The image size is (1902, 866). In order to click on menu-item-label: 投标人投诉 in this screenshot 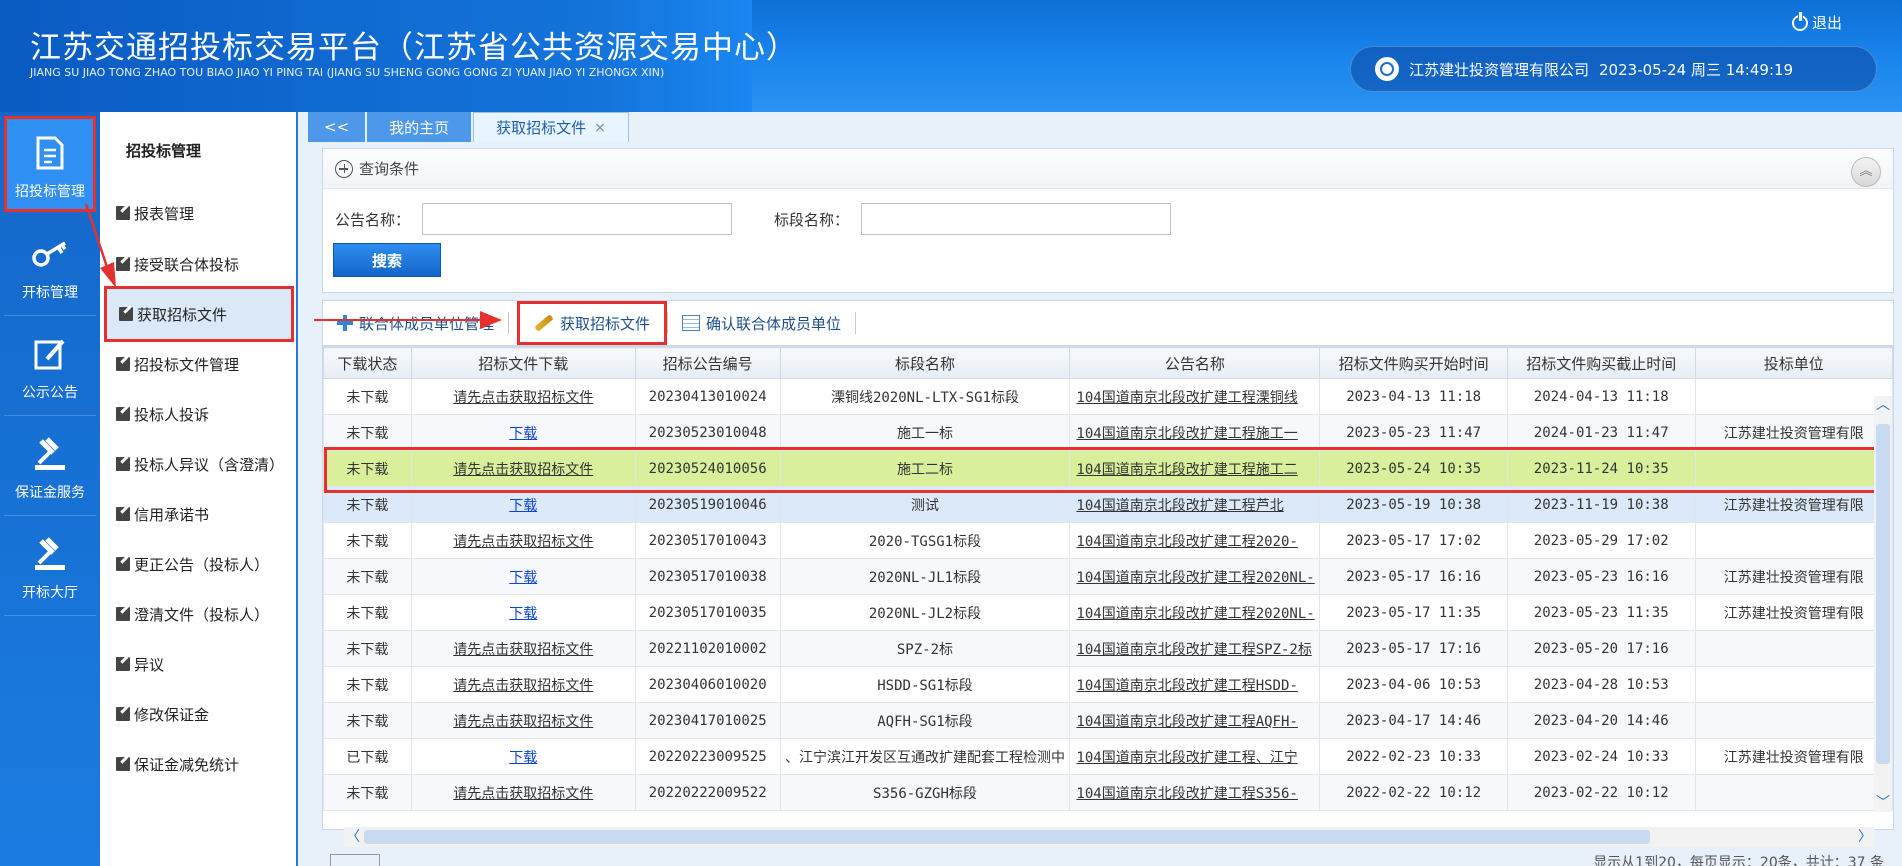, I will do `click(172, 414)`.